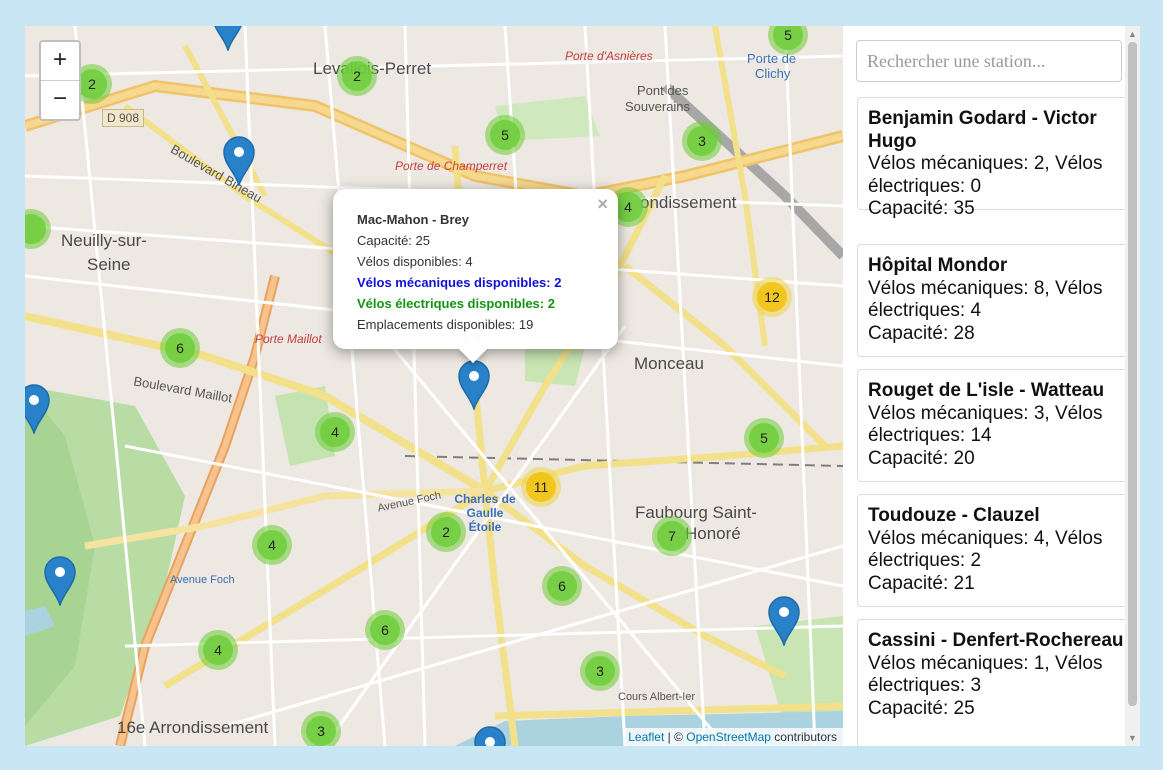  What do you see at coordinates (982, 130) in the screenshot?
I see `station-name: Benjamin Godard - Victor Hugo` at bounding box center [982, 130].